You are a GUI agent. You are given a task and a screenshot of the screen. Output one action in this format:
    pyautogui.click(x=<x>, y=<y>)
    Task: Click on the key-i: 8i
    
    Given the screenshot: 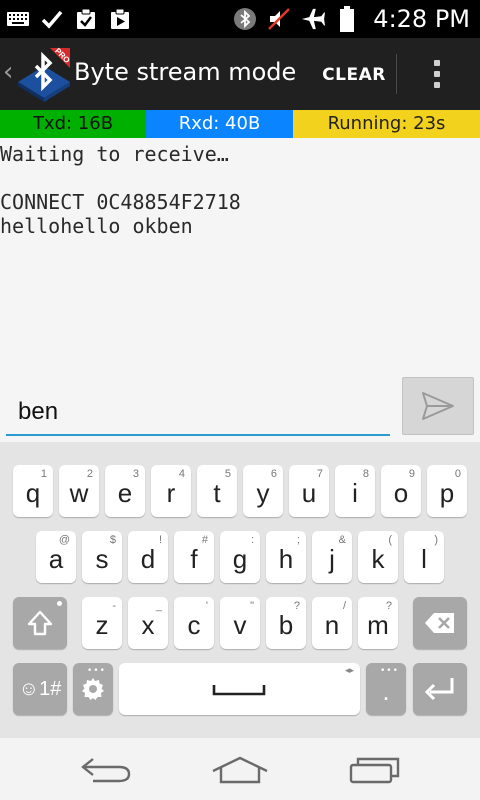 What is the action you would take?
    pyautogui.click(x=355, y=491)
    